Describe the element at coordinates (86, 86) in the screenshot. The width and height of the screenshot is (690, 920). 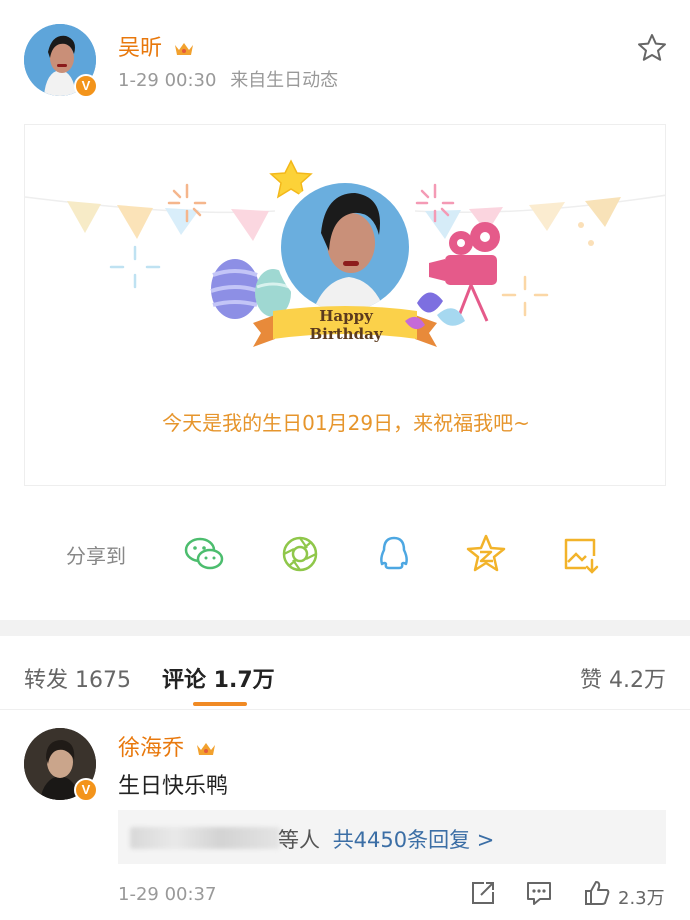
I see `verified-badge: V` at that location.